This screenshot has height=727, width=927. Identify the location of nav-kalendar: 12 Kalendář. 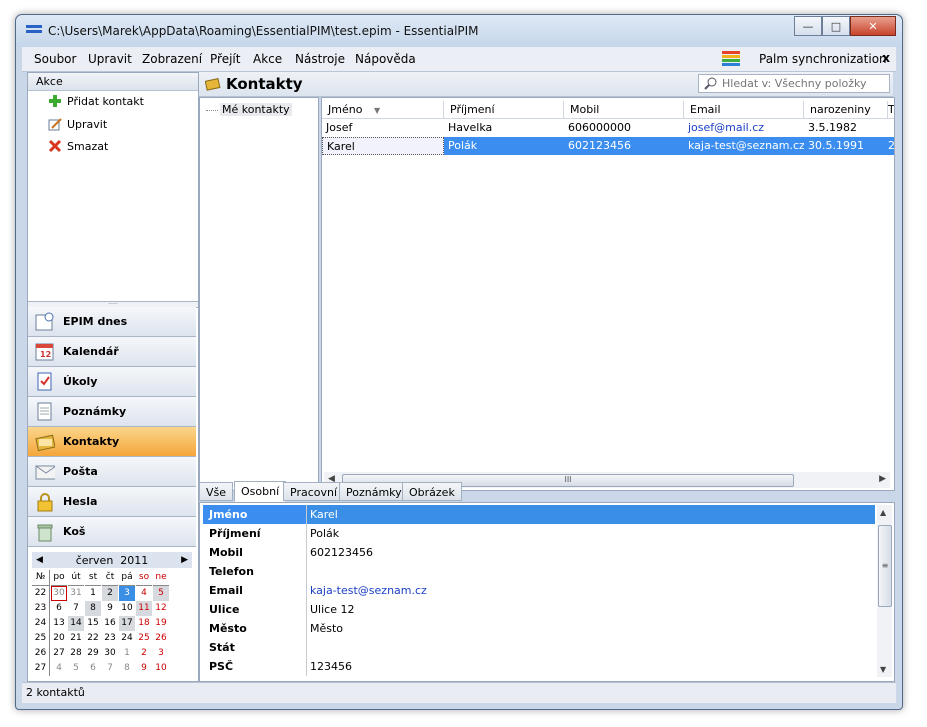
(112, 352).